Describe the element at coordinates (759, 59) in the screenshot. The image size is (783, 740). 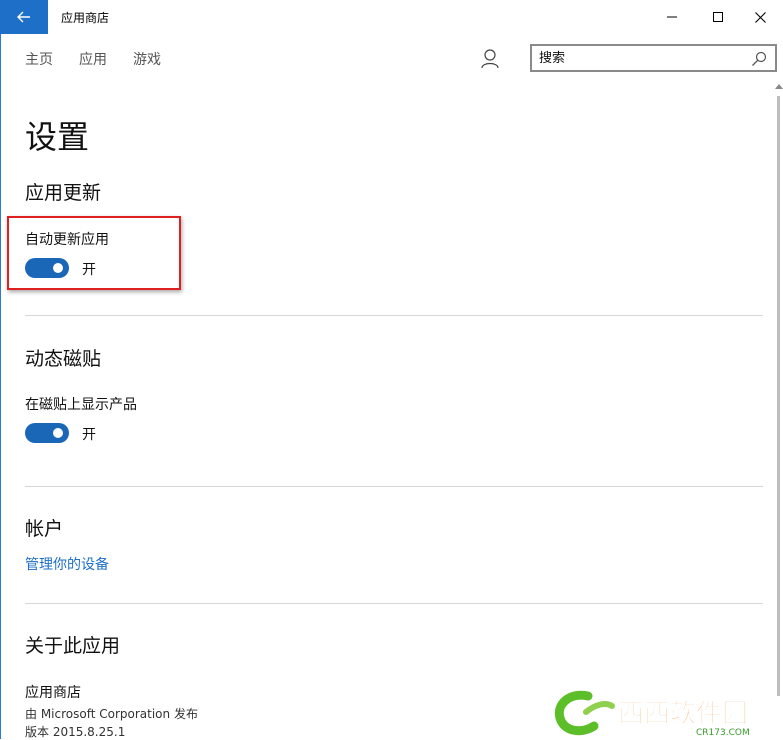
I see `search-icon` at that location.